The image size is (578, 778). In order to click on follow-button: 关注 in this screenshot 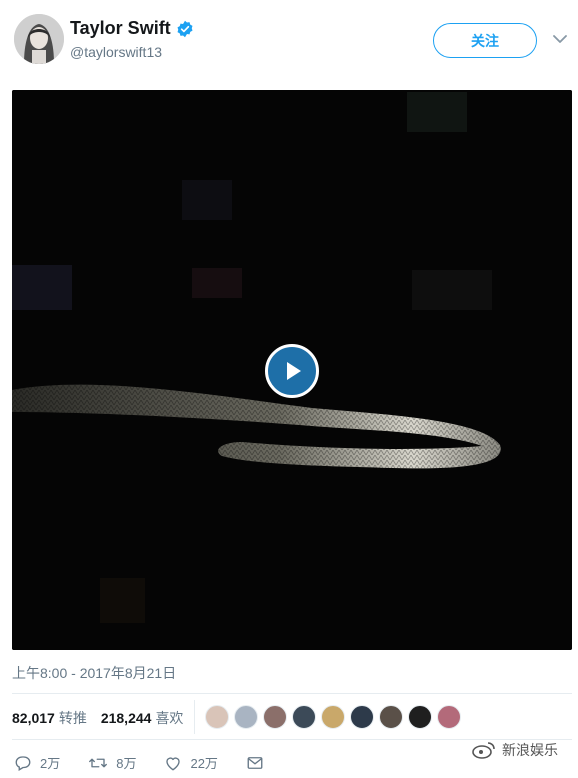, I will do `click(485, 40)`.